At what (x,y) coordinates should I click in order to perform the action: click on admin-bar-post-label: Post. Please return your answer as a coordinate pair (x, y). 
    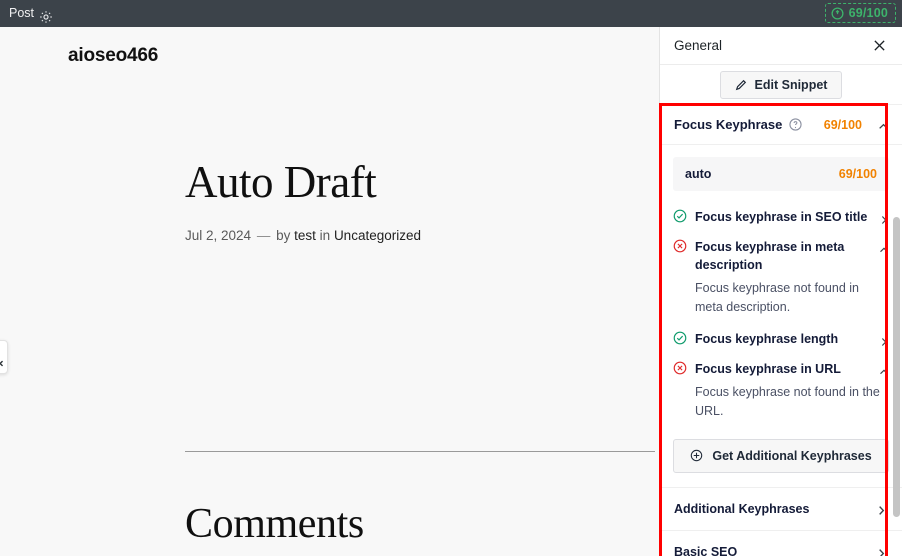
    Looking at the image, I should click on (22, 13).